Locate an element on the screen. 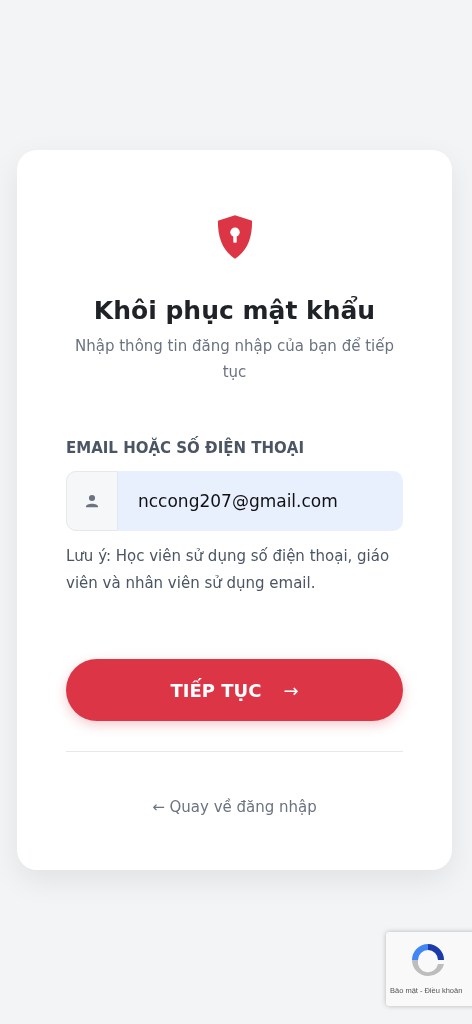 Image resolution: width=472 pixels, height=1024 pixels. email-field: nccong207@gmail.com is located at coordinates (260, 501).